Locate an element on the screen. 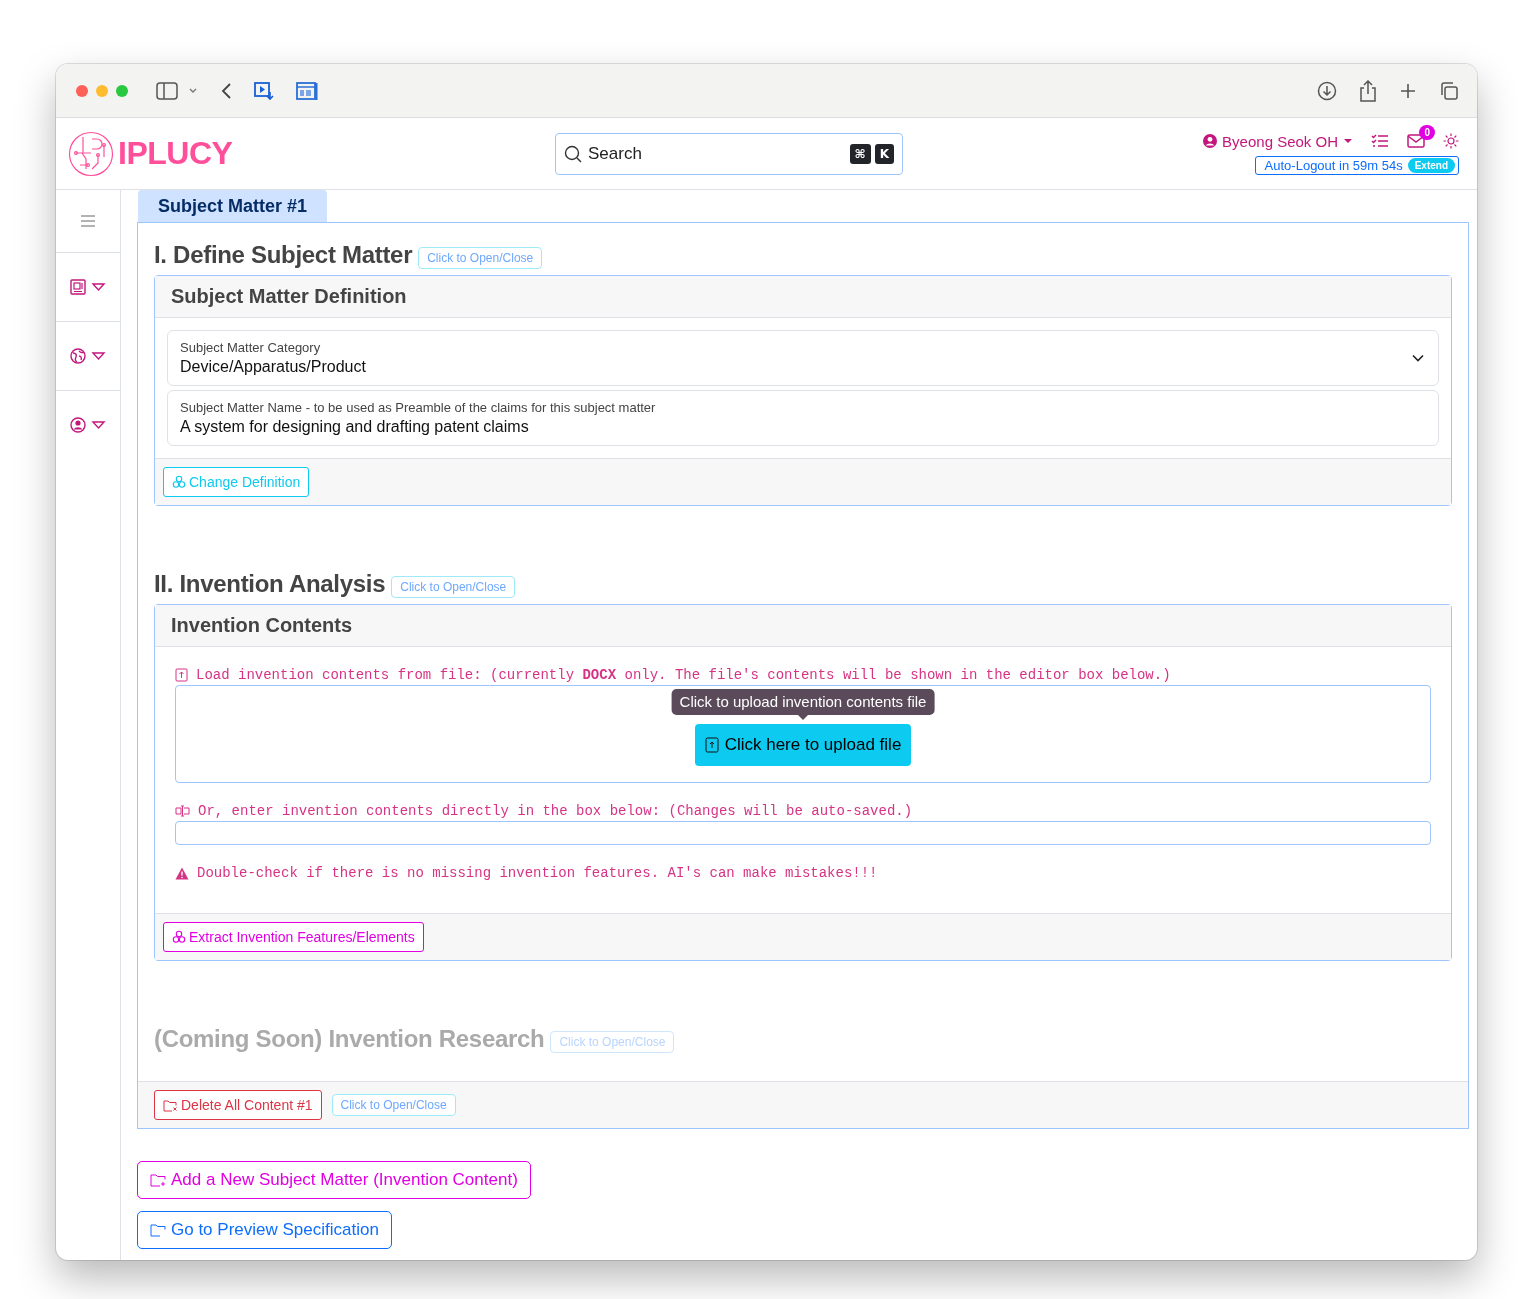  play-download-icon is located at coordinates (264, 90).